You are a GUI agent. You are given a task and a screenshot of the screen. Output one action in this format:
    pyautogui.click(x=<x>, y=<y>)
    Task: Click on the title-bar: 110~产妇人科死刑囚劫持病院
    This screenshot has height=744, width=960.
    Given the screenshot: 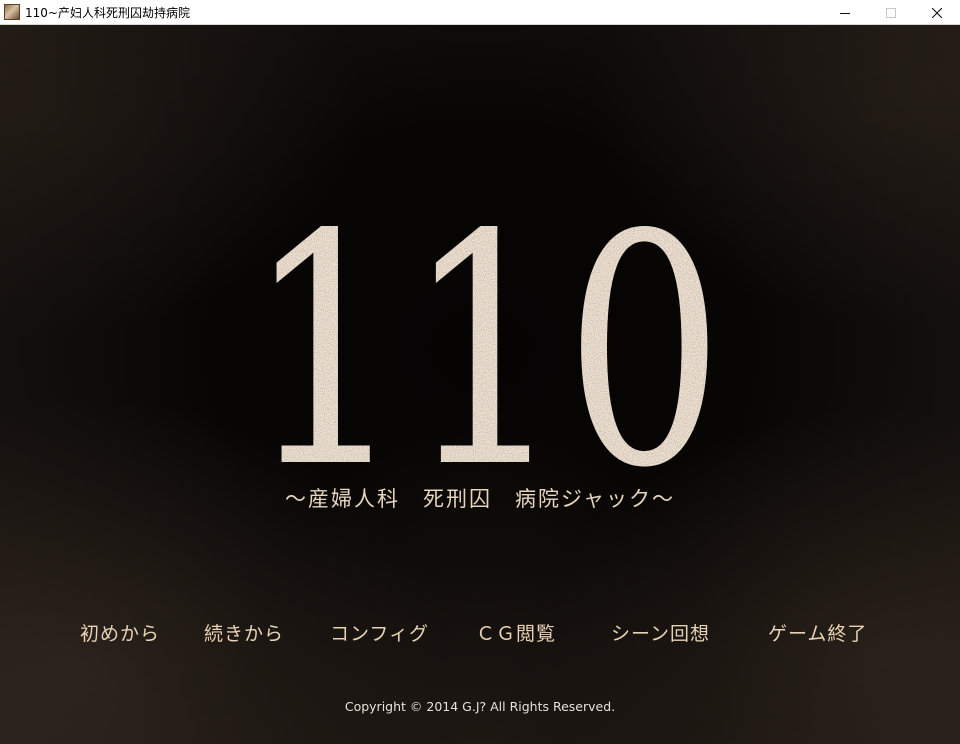 What is the action you would take?
    pyautogui.click(x=480, y=12)
    